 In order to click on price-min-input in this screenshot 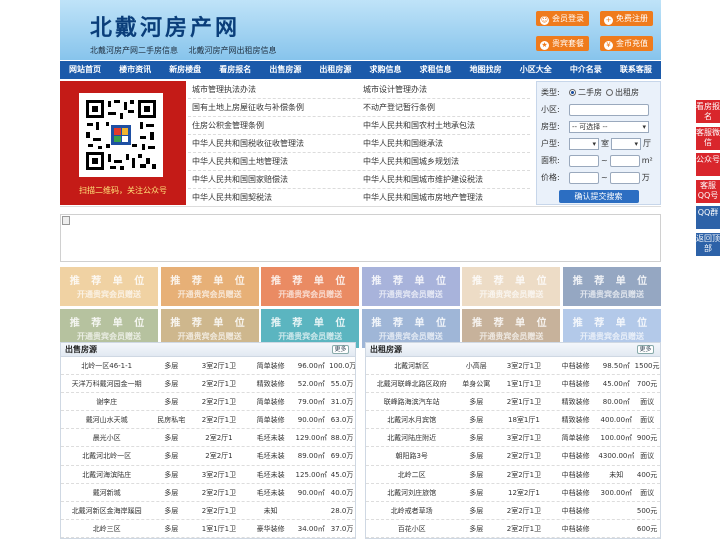, I will do `click(584, 177)`.